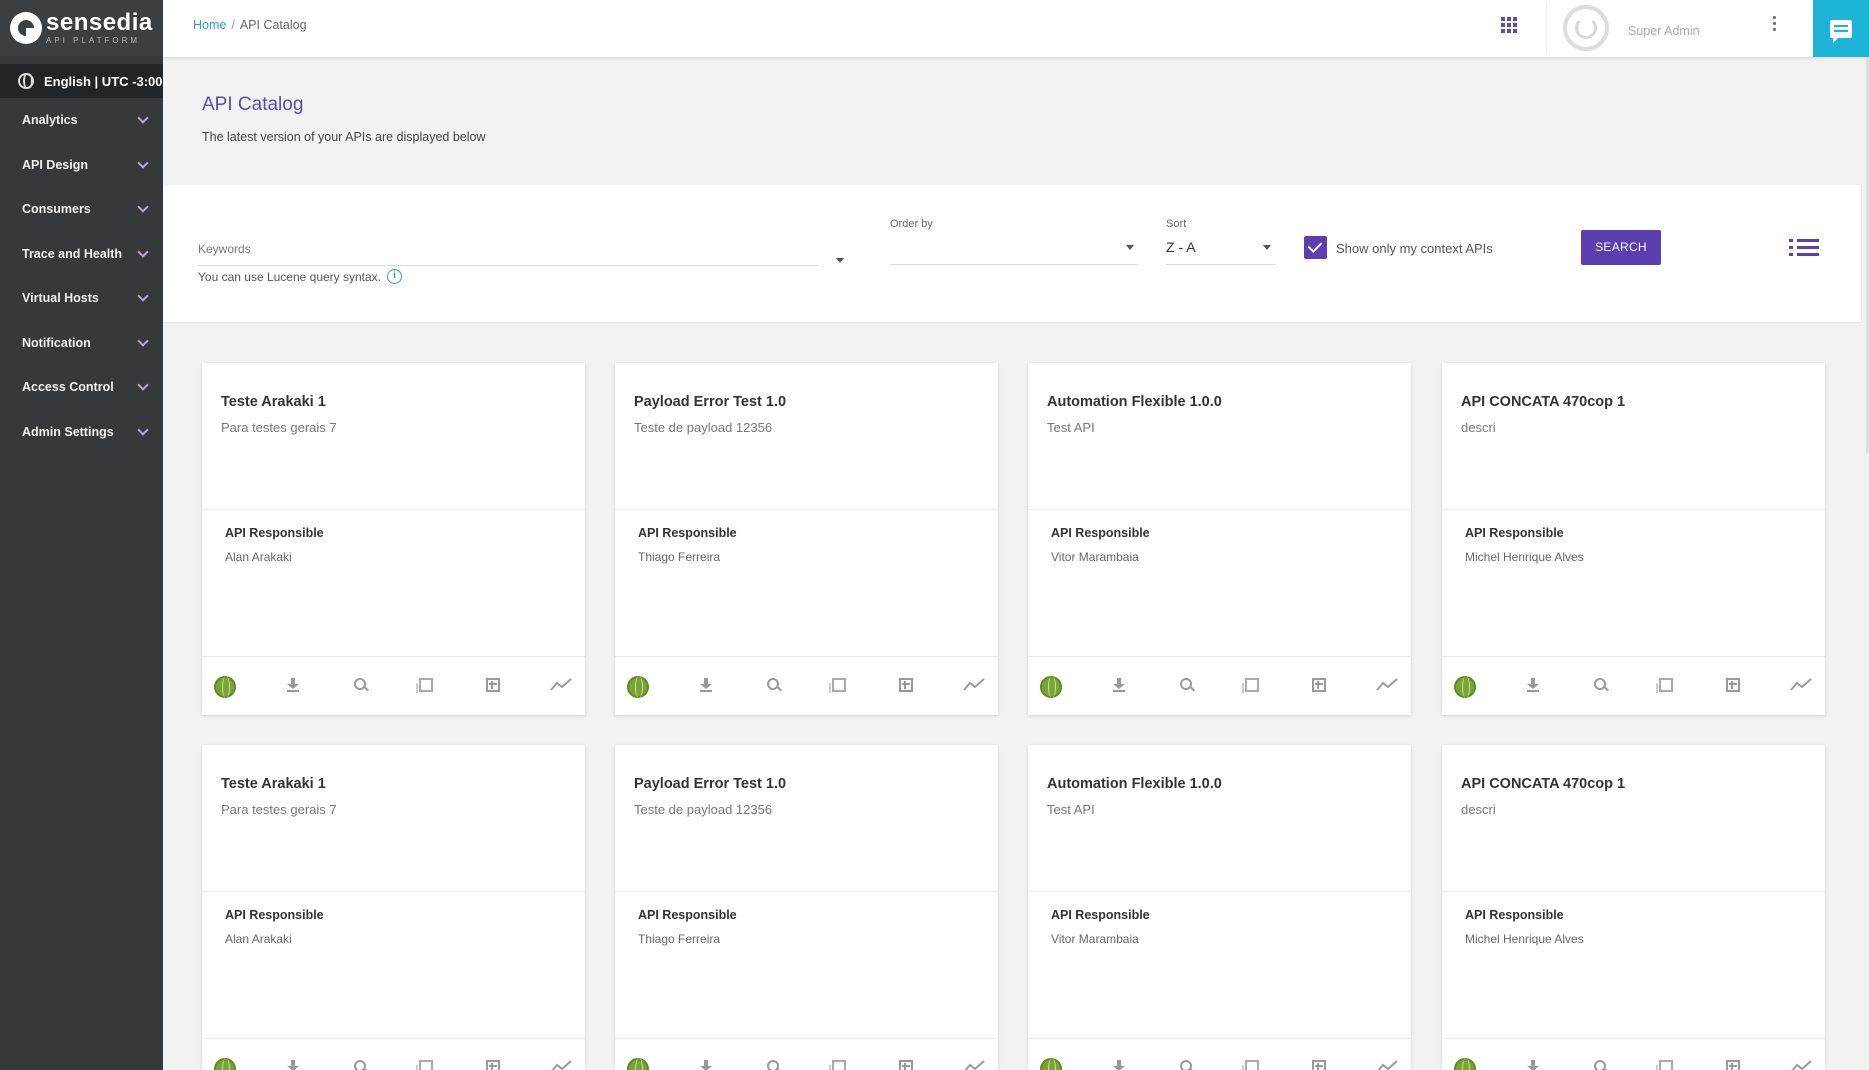  Describe the element at coordinates (81, 209) in the screenshot. I see `sidebar-item-consumers: Consumers` at that location.